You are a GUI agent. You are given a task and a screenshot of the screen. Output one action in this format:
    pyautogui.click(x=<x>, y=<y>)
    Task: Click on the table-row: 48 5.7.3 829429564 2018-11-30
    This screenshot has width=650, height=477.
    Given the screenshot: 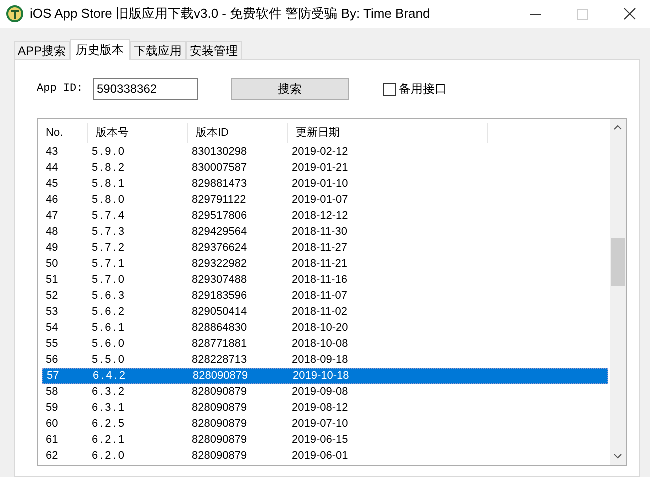 What is the action you would take?
    pyautogui.click(x=325, y=232)
    